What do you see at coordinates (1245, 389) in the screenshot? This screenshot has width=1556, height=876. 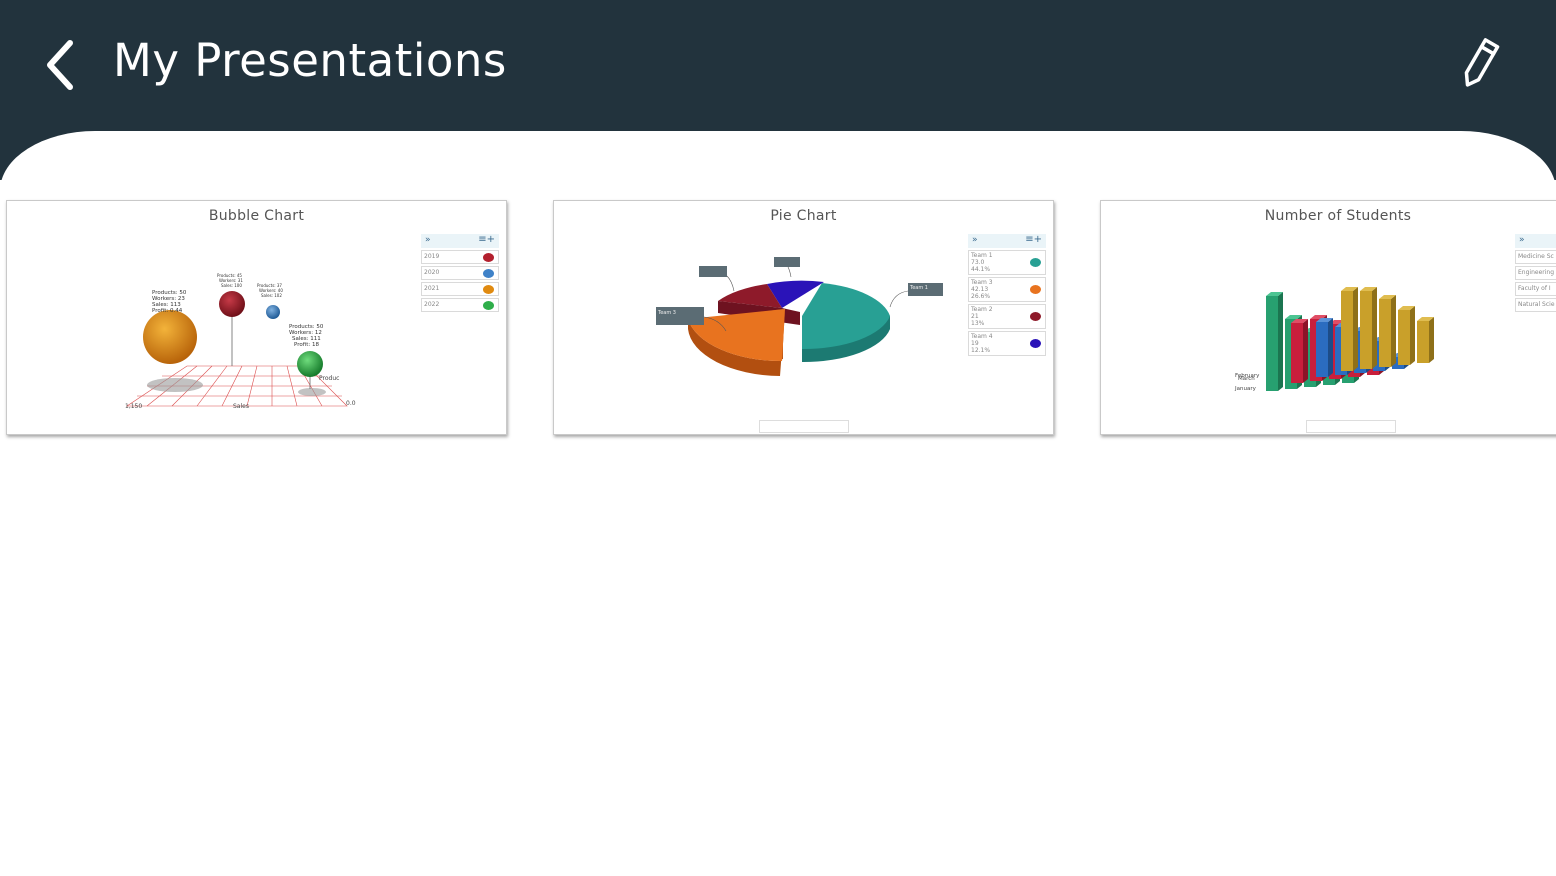 I see `axis-label-january: January` at bounding box center [1245, 389].